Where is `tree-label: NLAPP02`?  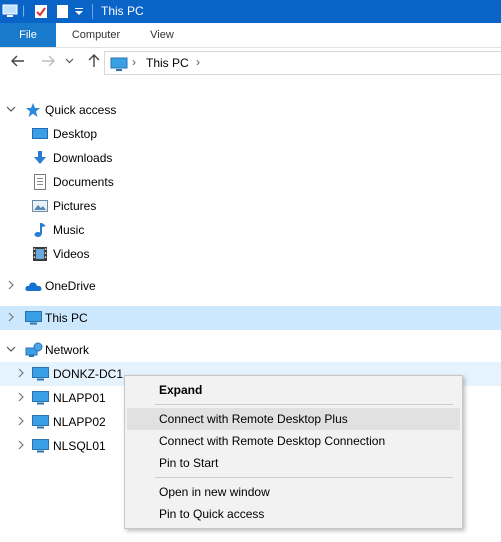
tree-label: NLAPP02 is located at coordinates (79, 422).